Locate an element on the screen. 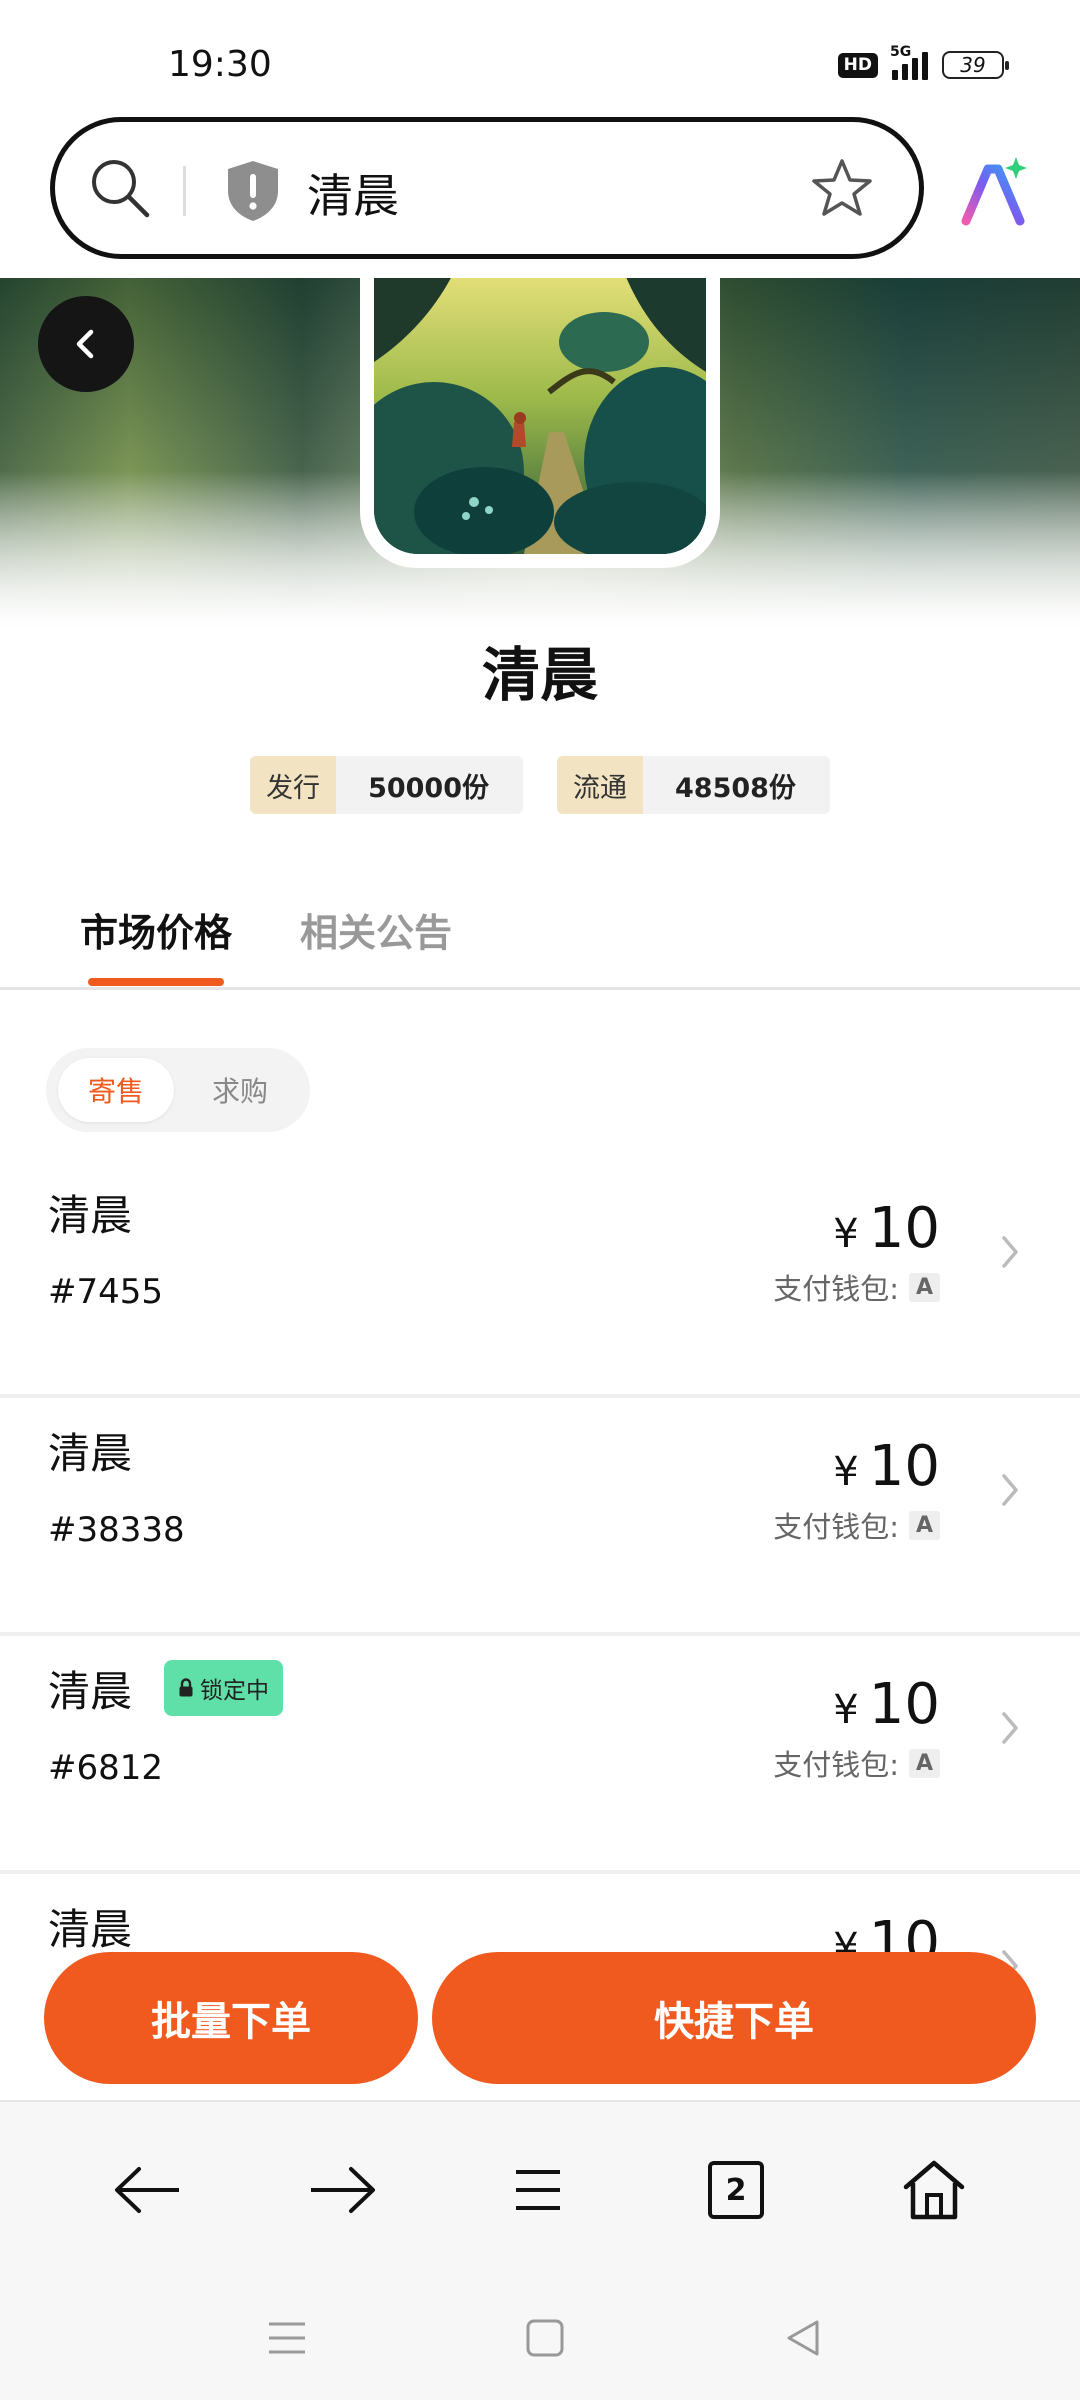 Image resolution: width=1080 pixels, height=2400 pixels. browser-toolbar: 2 is located at coordinates (540, 2185).